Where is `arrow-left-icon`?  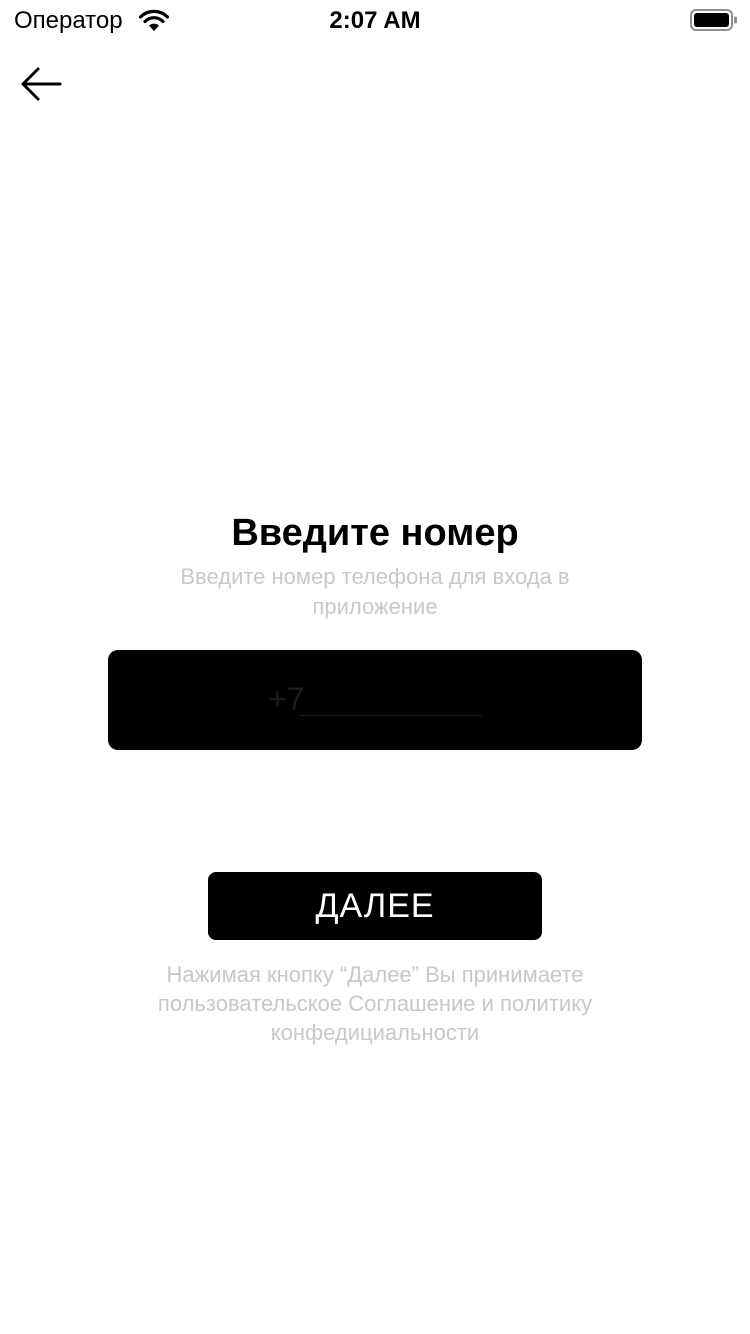 arrow-left-icon is located at coordinates (42, 88).